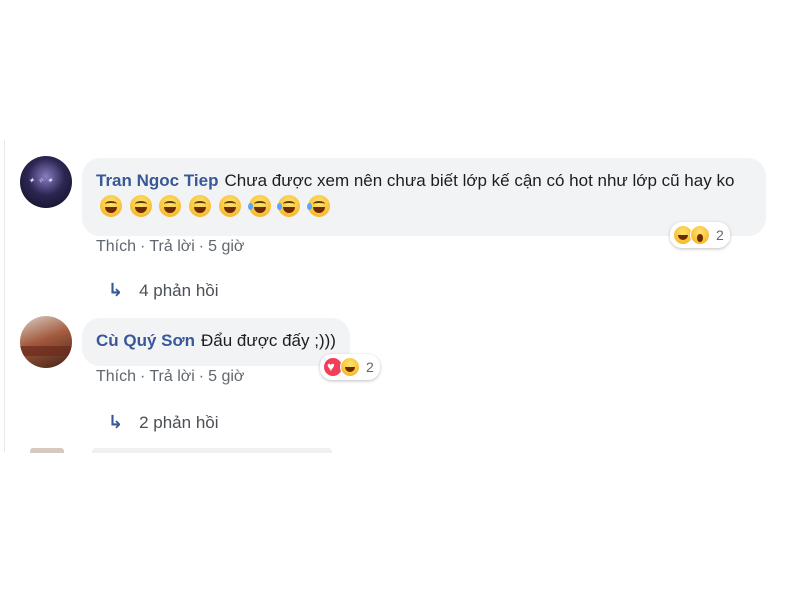 This screenshot has width=792, height=600. I want to click on next-comment-partial, so click(181, 451).